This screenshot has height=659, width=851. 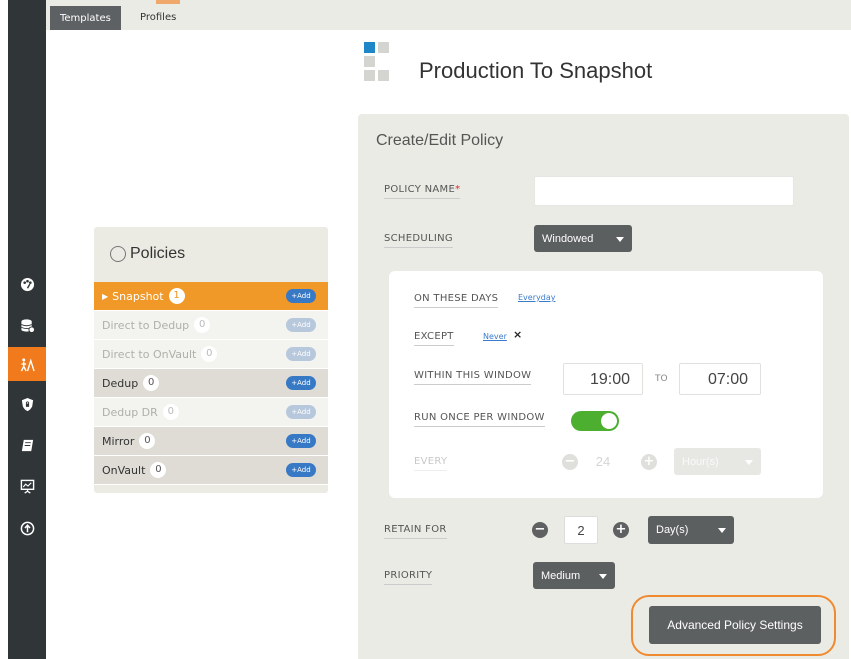 I want to click on required-asterisk: *, so click(x=458, y=189).